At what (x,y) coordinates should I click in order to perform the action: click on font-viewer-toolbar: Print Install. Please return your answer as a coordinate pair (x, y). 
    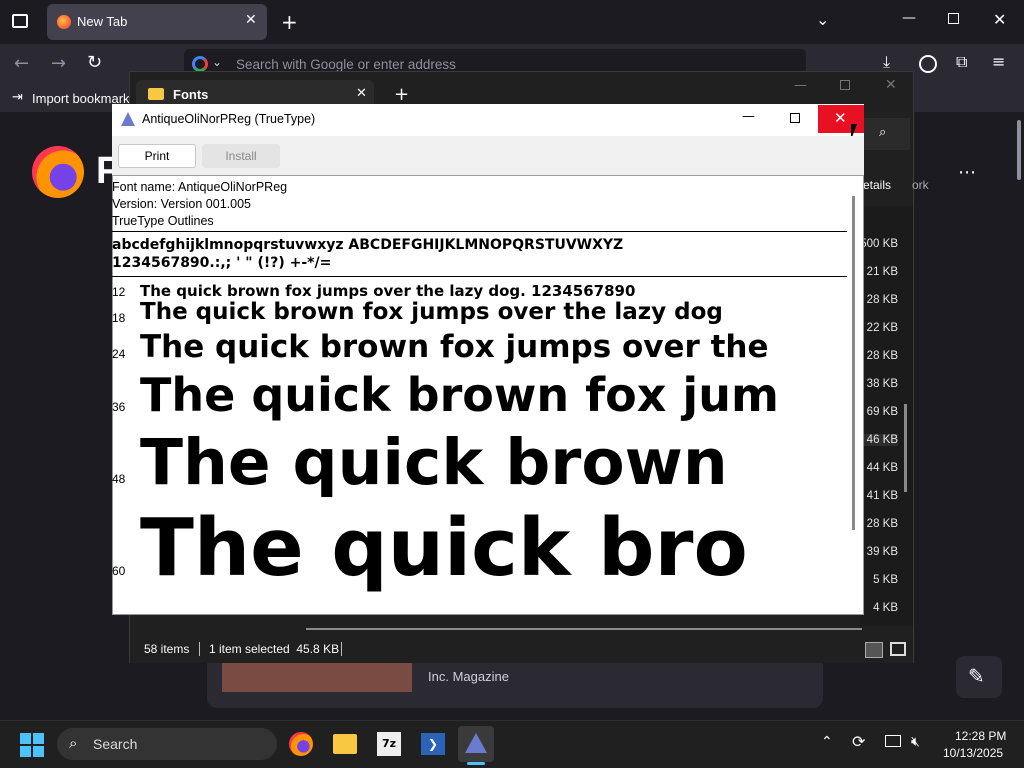
    Looking at the image, I should click on (488, 156).